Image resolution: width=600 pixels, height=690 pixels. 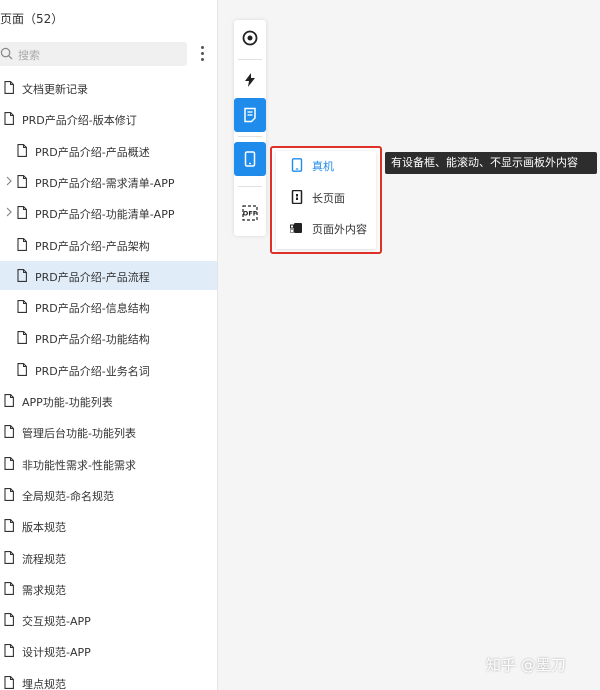 I want to click on page-list-item: PRD产品介绍-产品流程, so click(x=108, y=275).